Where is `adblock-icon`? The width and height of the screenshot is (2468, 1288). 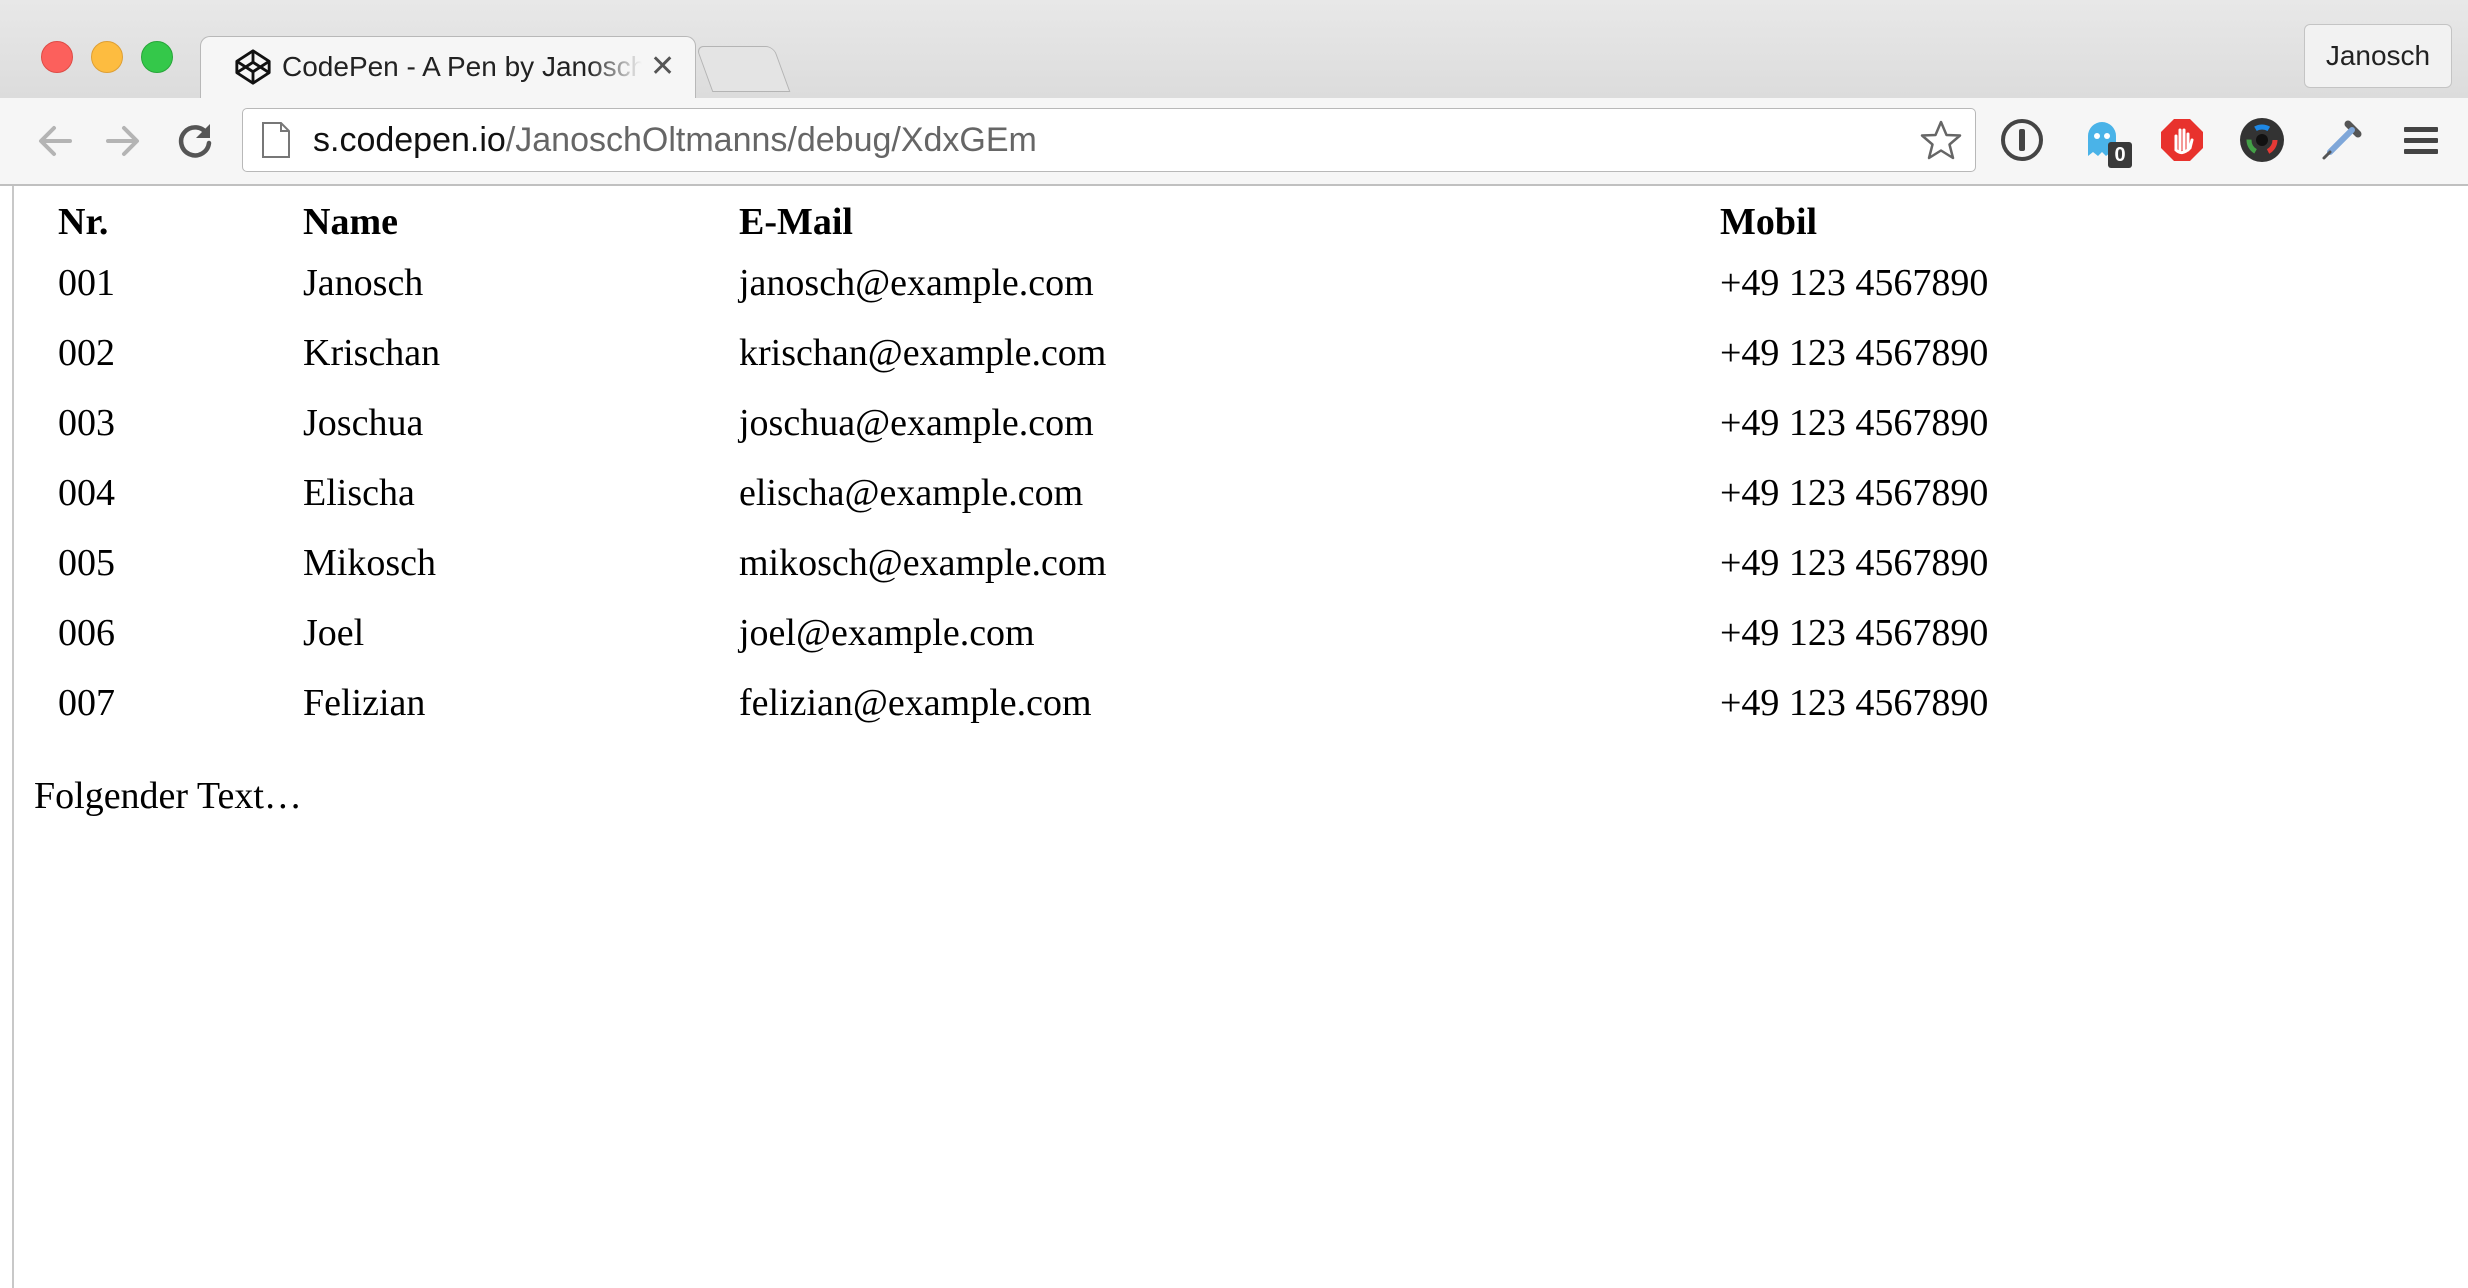 adblock-icon is located at coordinates (2182, 140).